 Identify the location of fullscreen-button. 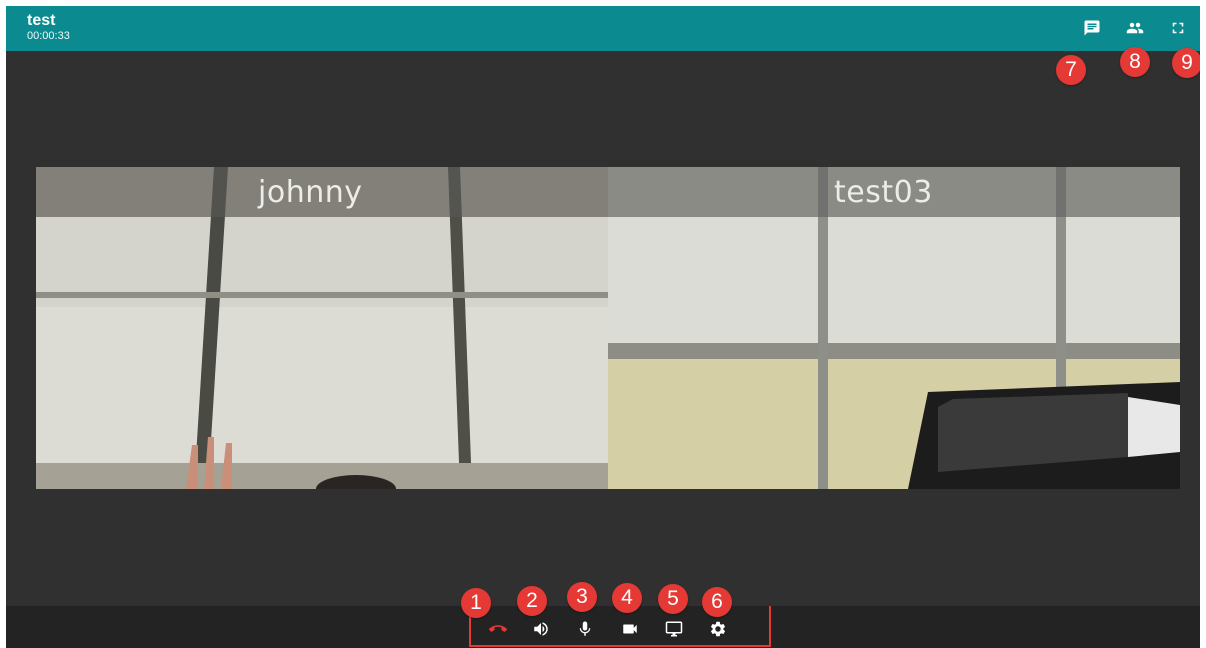
(1178, 28).